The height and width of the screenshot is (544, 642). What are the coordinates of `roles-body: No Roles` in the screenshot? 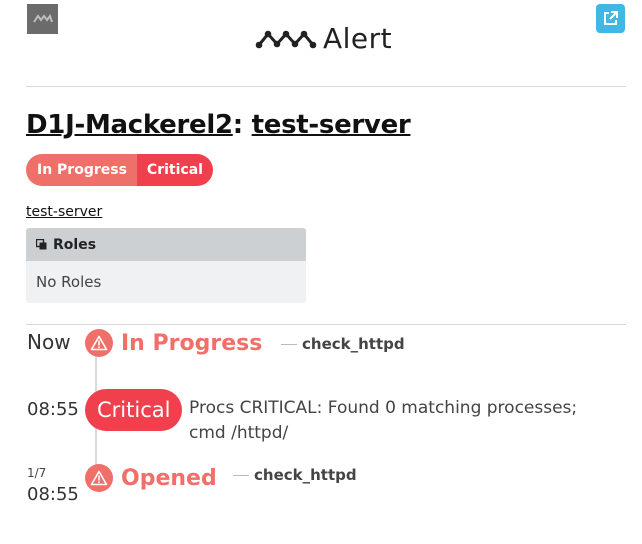 It's located at (166, 282).